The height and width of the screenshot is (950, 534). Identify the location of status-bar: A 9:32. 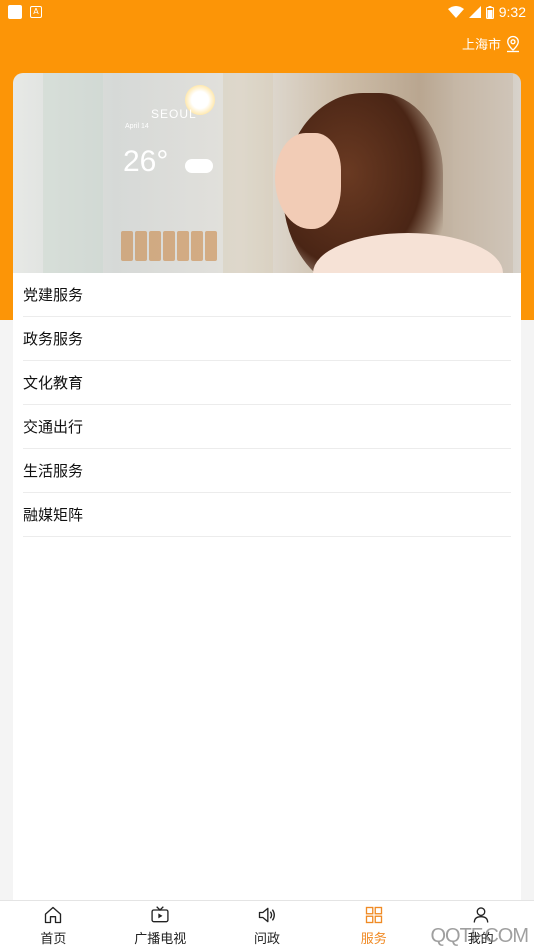
(267, 12).